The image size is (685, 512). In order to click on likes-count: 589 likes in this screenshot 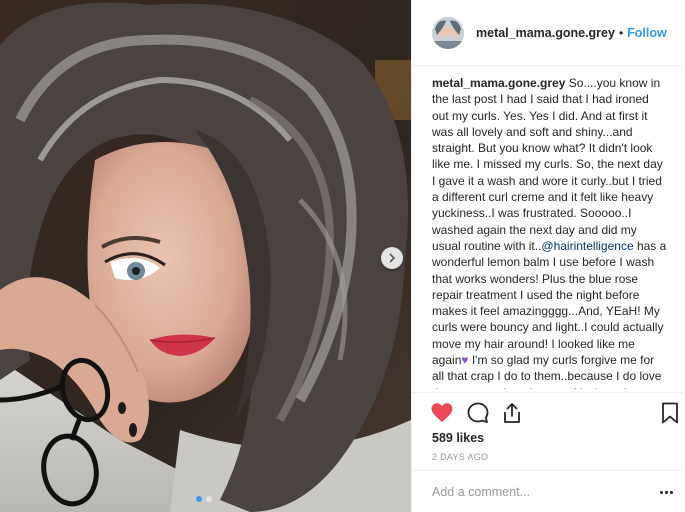, I will do `click(458, 438)`.